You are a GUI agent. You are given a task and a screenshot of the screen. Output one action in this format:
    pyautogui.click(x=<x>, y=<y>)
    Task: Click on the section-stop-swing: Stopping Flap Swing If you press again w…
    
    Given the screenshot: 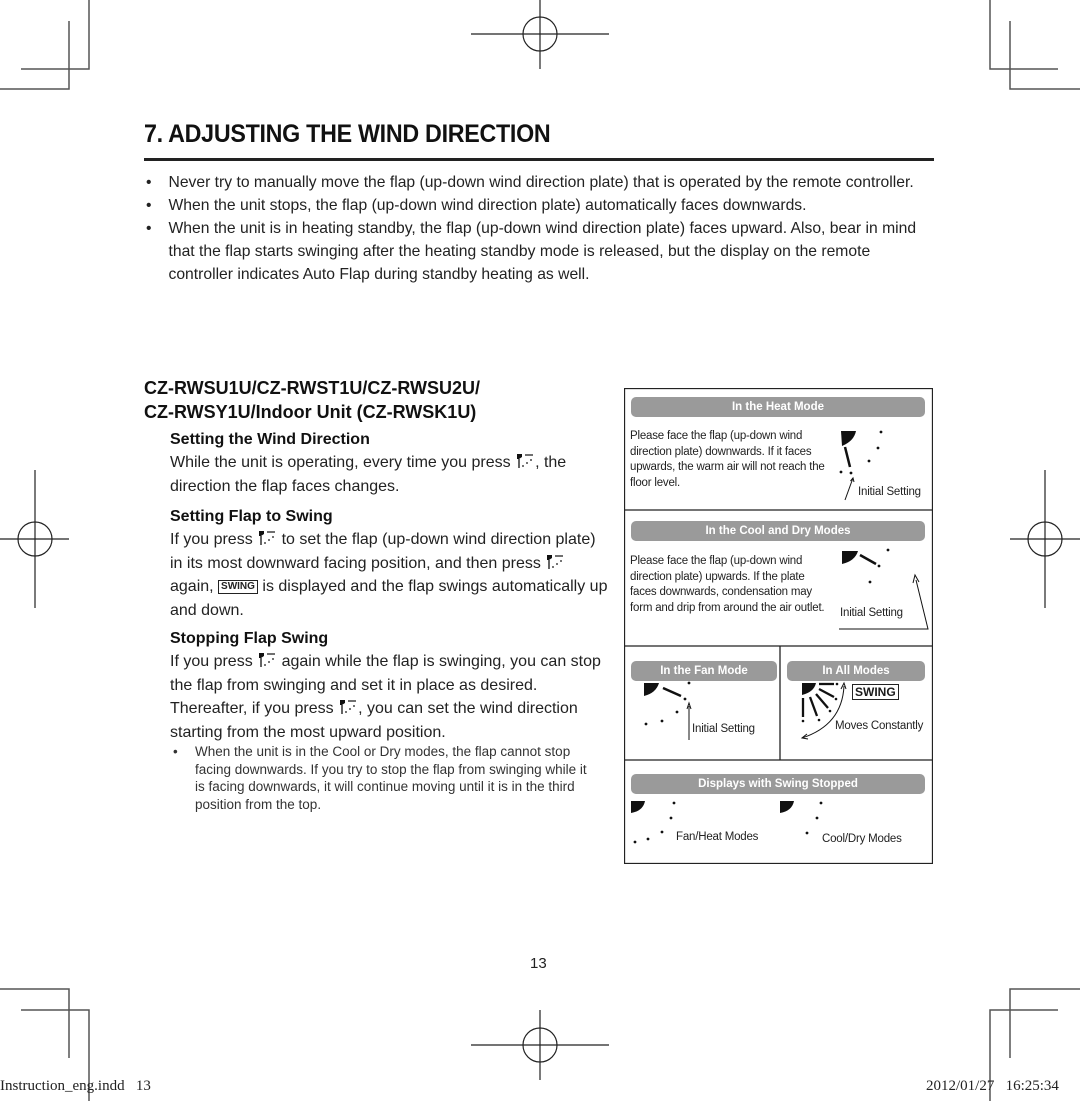 What is the action you would take?
    pyautogui.click(x=390, y=687)
    